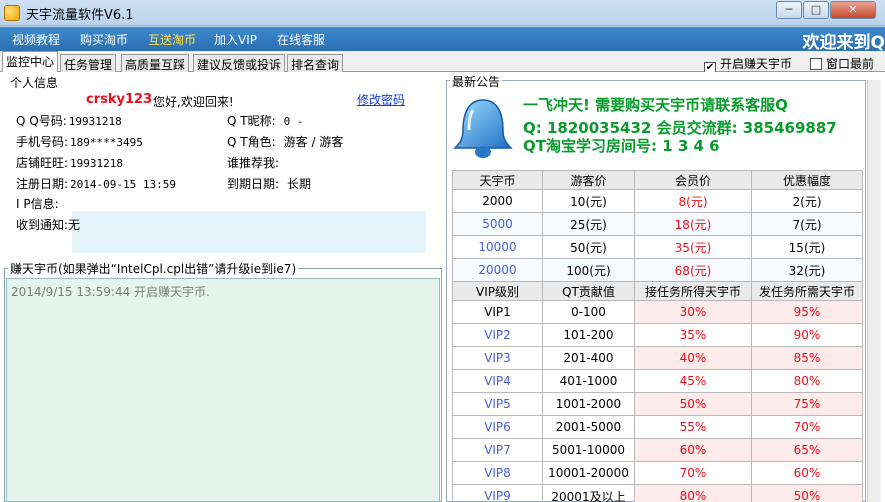 This screenshot has width=885, height=502. What do you see at coordinates (119, 99) in the screenshot?
I see `username: crsky123` at bounding box center [119, 99].